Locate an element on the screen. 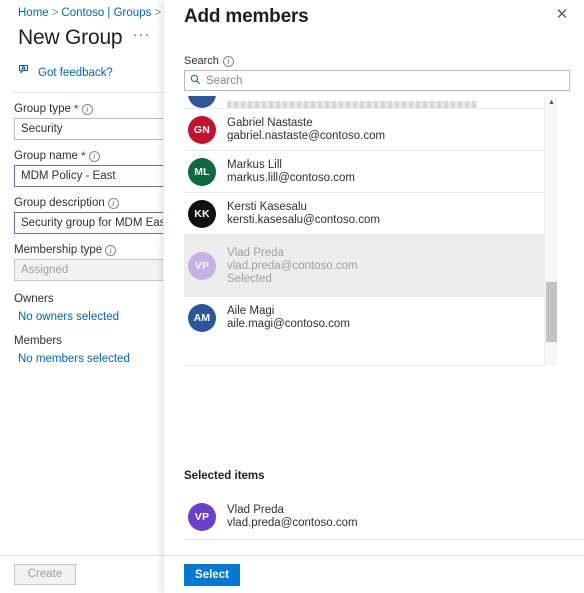 The image size is (584, 593). scroll-up-icon: ▲ is located at coordinates (551, 102).